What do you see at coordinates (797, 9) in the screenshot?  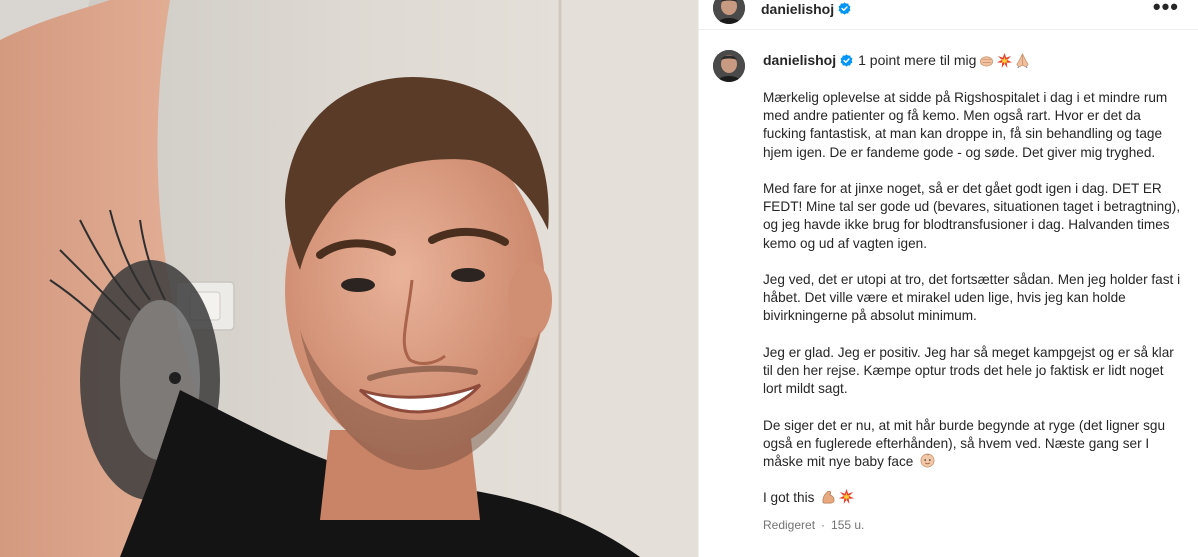 I see `username-text: danielishoj` at bounding box center [797, 9].